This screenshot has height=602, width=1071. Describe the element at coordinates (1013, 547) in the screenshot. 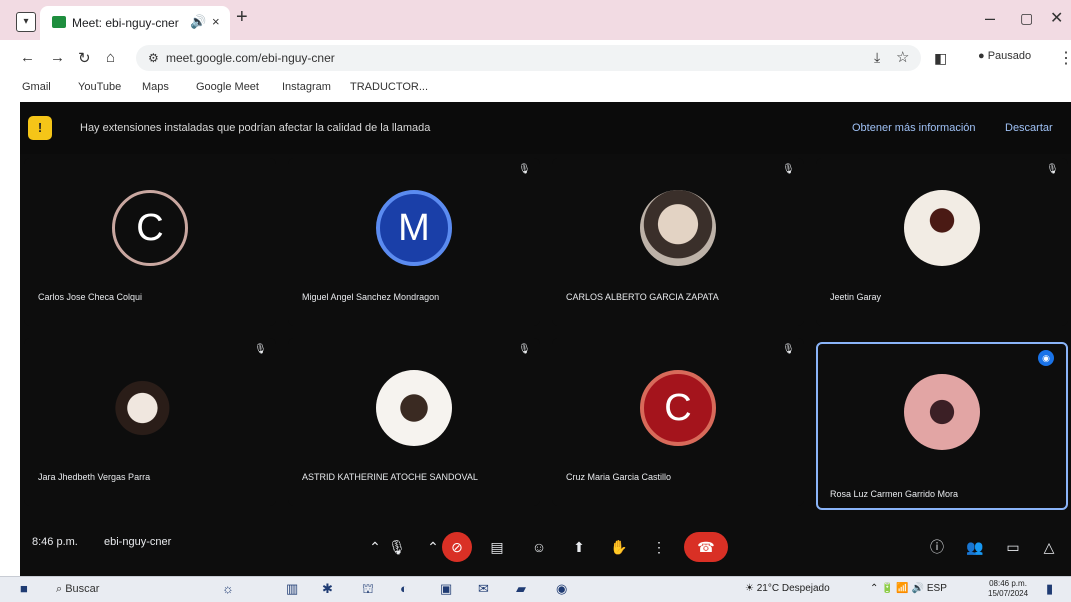

I see `chat-icon: ▭` at that location.